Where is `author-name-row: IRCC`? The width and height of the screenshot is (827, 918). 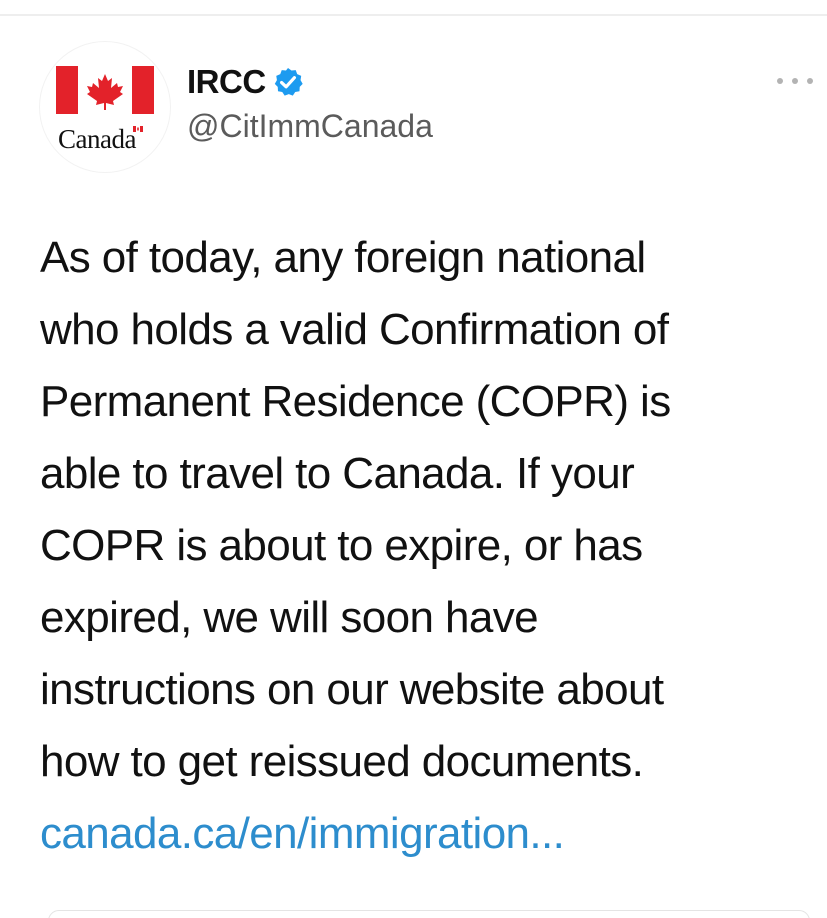
author-name-row: IRCC is located at coordinates (245, 82).